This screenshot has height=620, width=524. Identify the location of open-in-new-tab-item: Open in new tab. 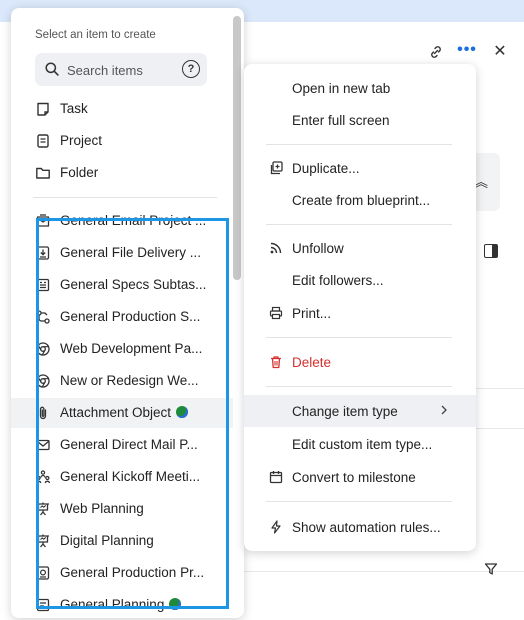
(360, 88).